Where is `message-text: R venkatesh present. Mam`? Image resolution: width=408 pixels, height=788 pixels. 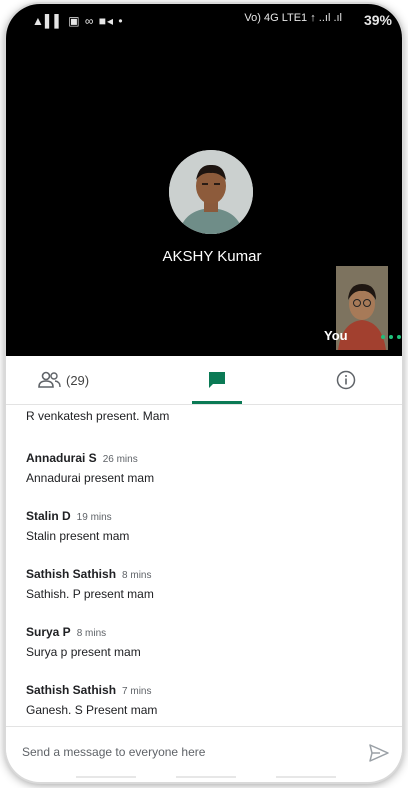 message-text: R venkatesh present. Mam is located at coordinates (98, 416).